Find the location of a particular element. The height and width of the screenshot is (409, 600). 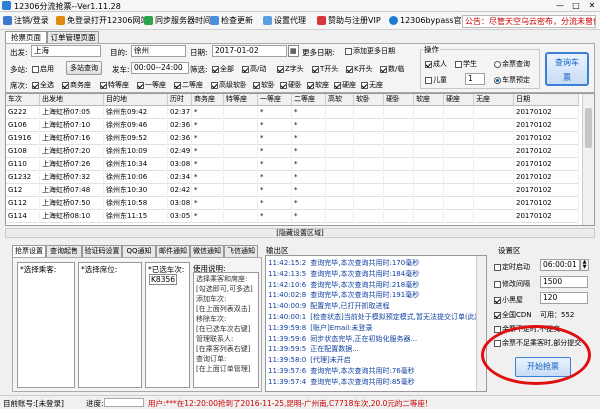

scroll-thumb is located at coordinates (588, 128).